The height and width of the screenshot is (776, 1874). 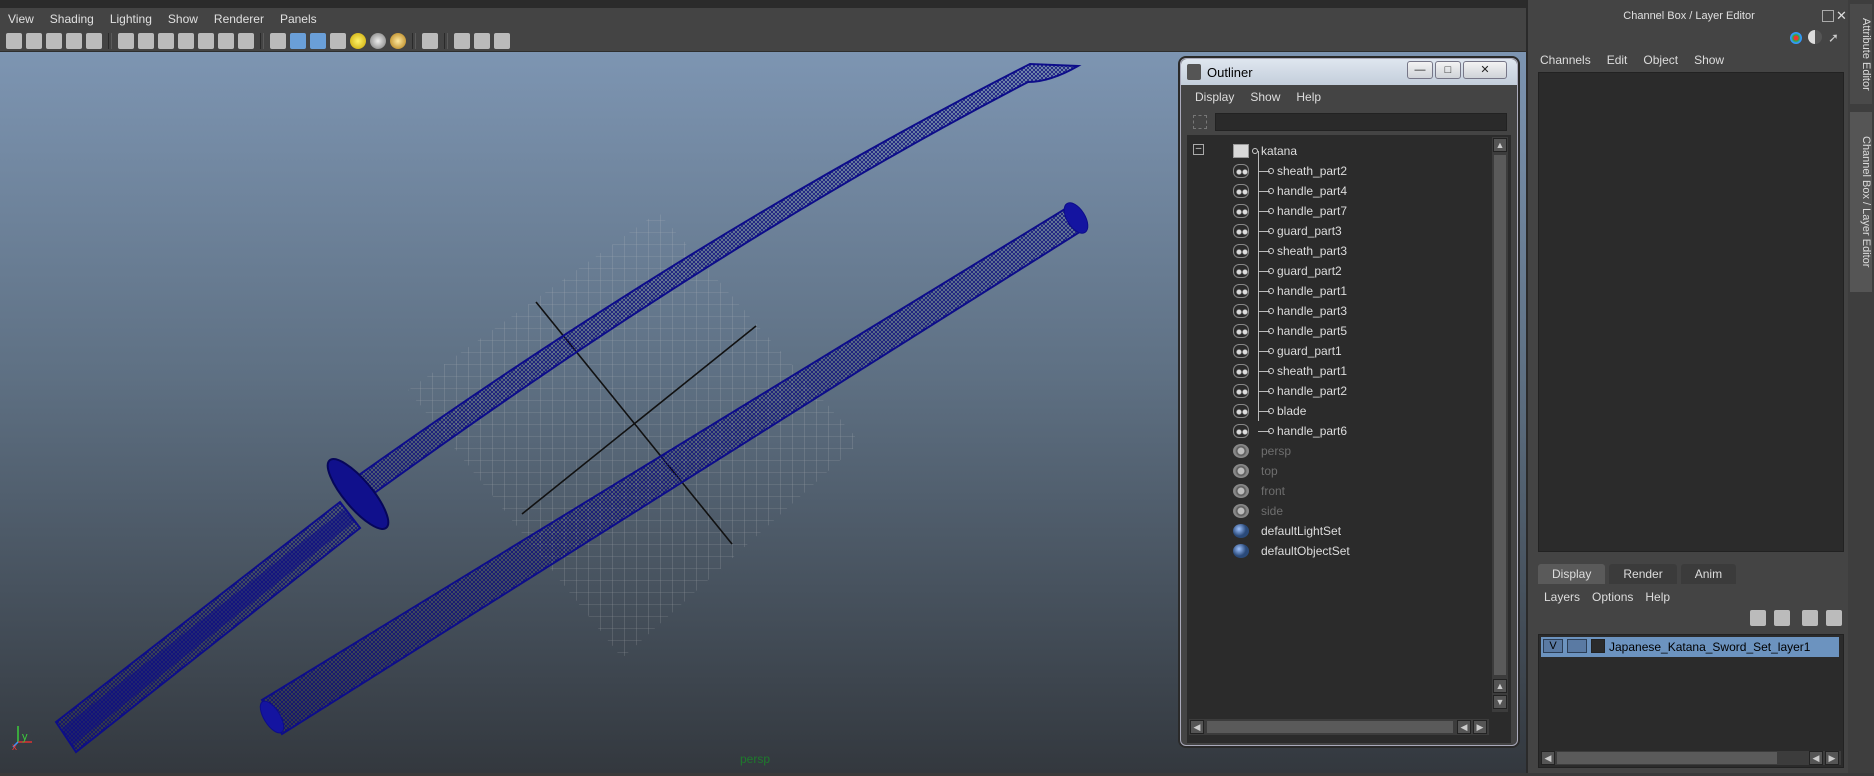 I want to click on menu-view: View, so click(x=21, y=19).